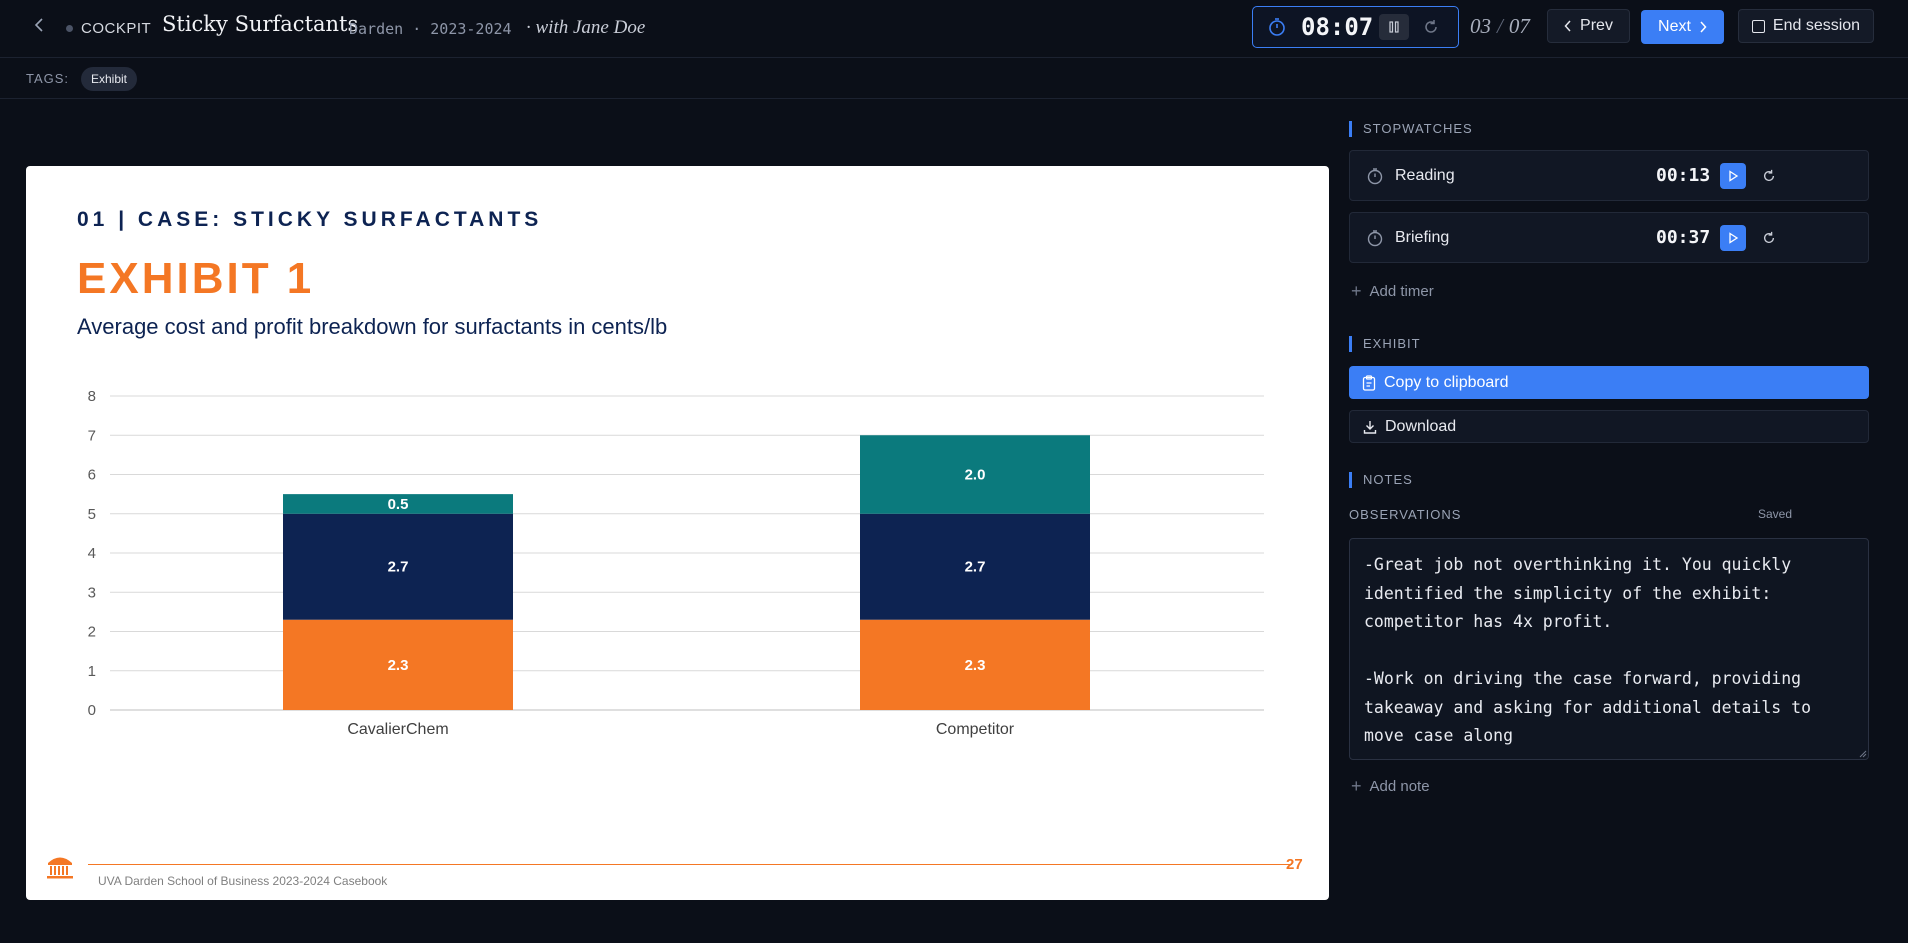 The width and height of the screenshot is (1908, 943). I want to click on brand: COCKPIT, so click(108, 28).